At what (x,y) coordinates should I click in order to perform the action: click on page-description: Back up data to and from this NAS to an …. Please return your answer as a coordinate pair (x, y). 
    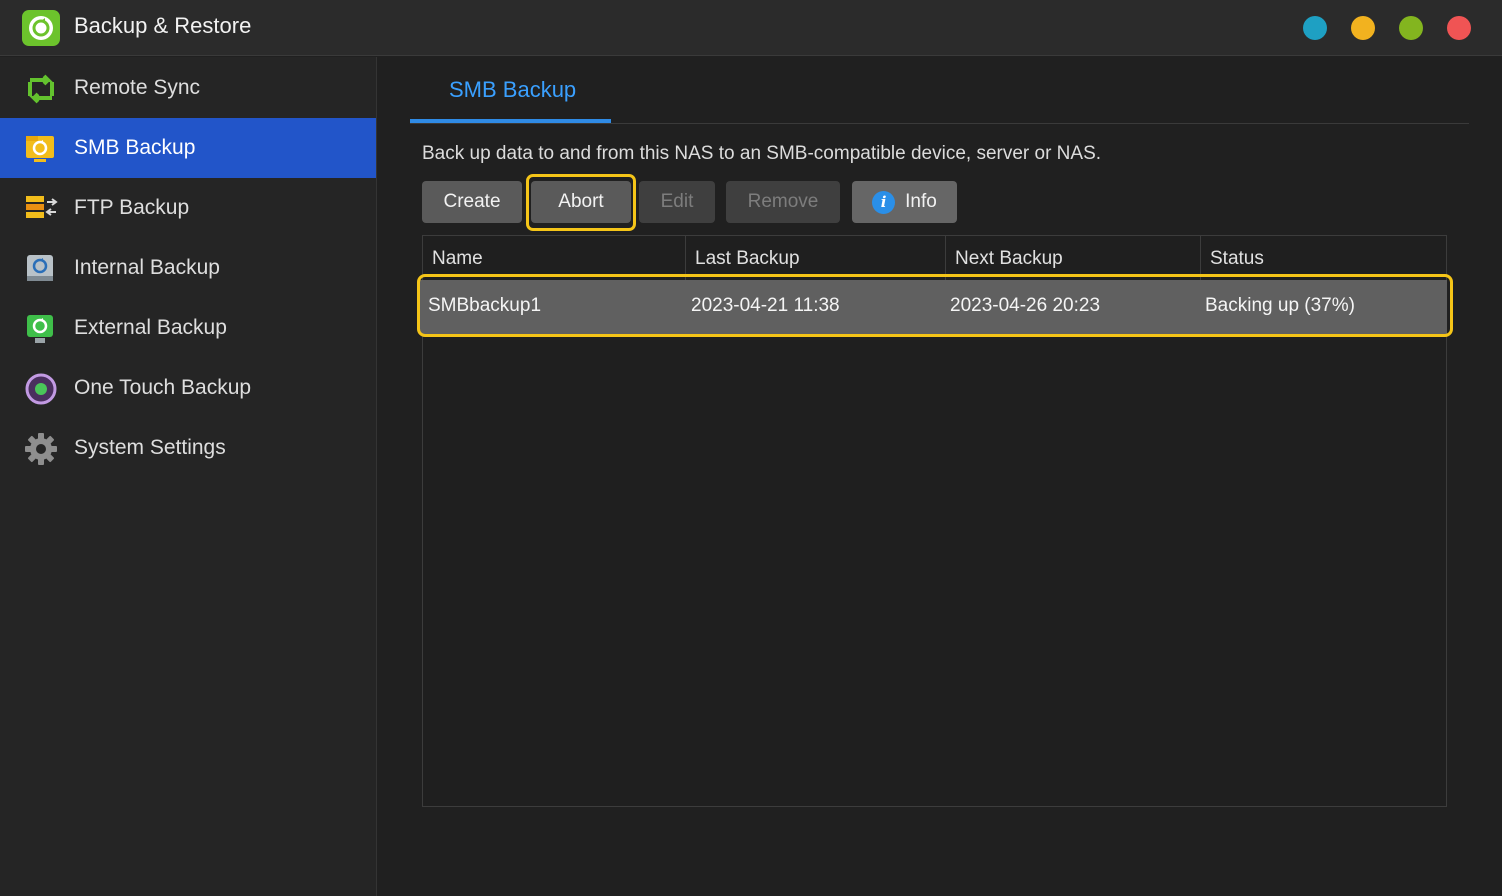
    Looking at the image, I should click on (762, 153).